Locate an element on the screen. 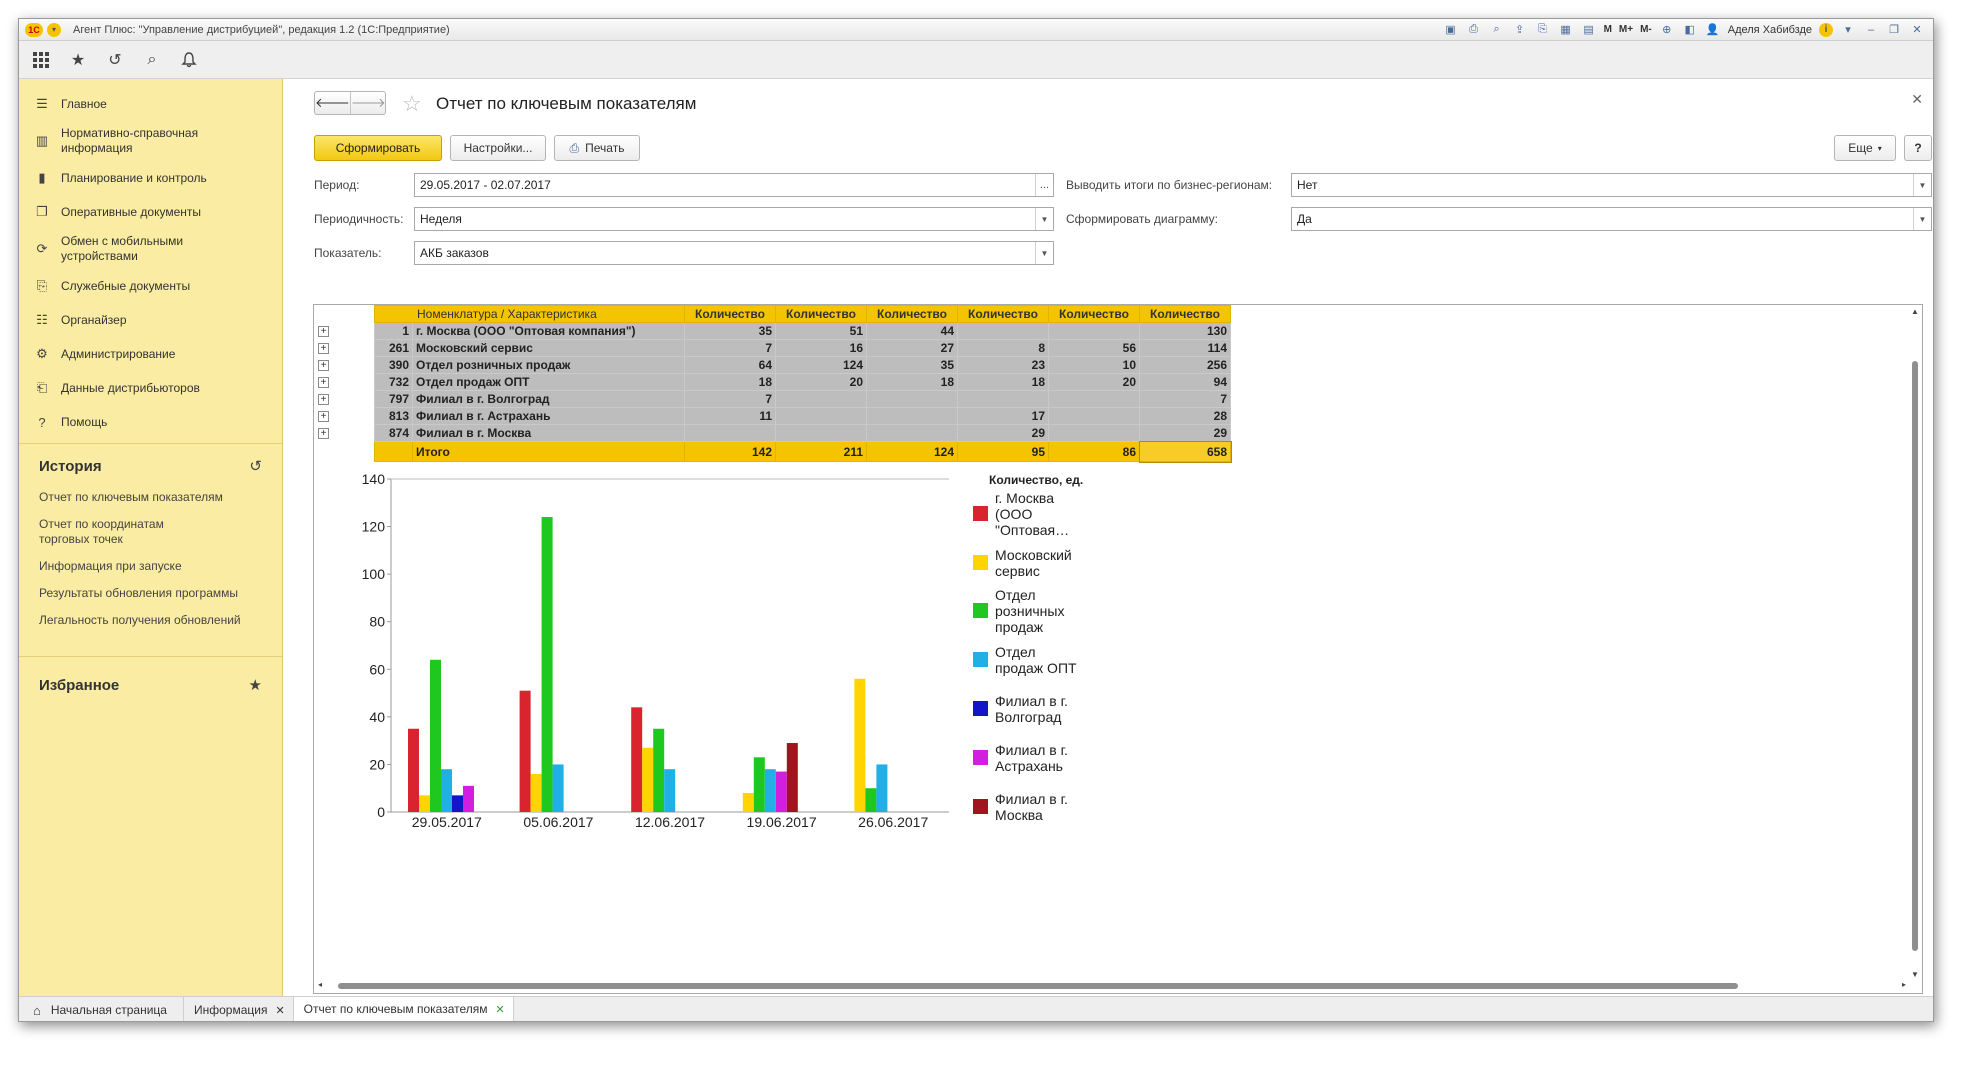 The image size is (1982, 1071). close-window-icon: ✕ is located at coordinates (1917, 30).